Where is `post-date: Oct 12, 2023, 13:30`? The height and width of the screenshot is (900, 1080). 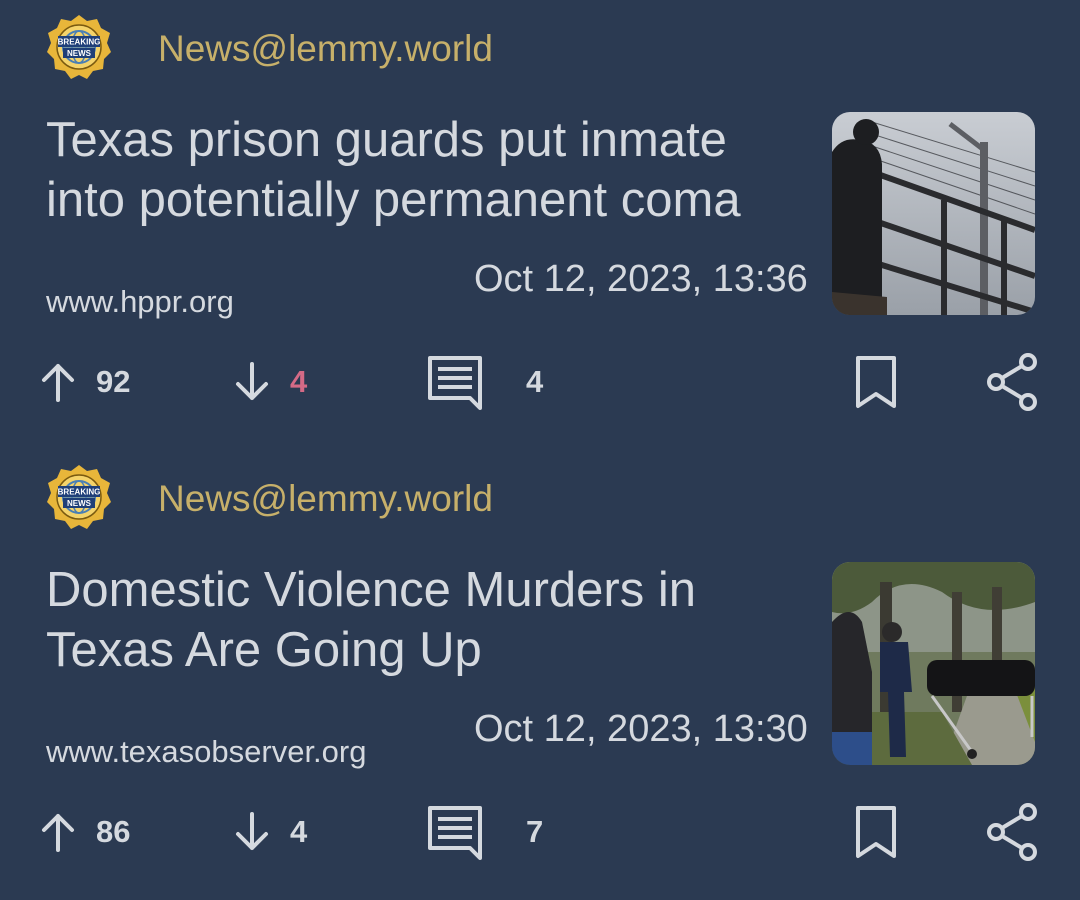
post-date: Oct 12, 2023, 13:30 is located at coordinates (641, 729).